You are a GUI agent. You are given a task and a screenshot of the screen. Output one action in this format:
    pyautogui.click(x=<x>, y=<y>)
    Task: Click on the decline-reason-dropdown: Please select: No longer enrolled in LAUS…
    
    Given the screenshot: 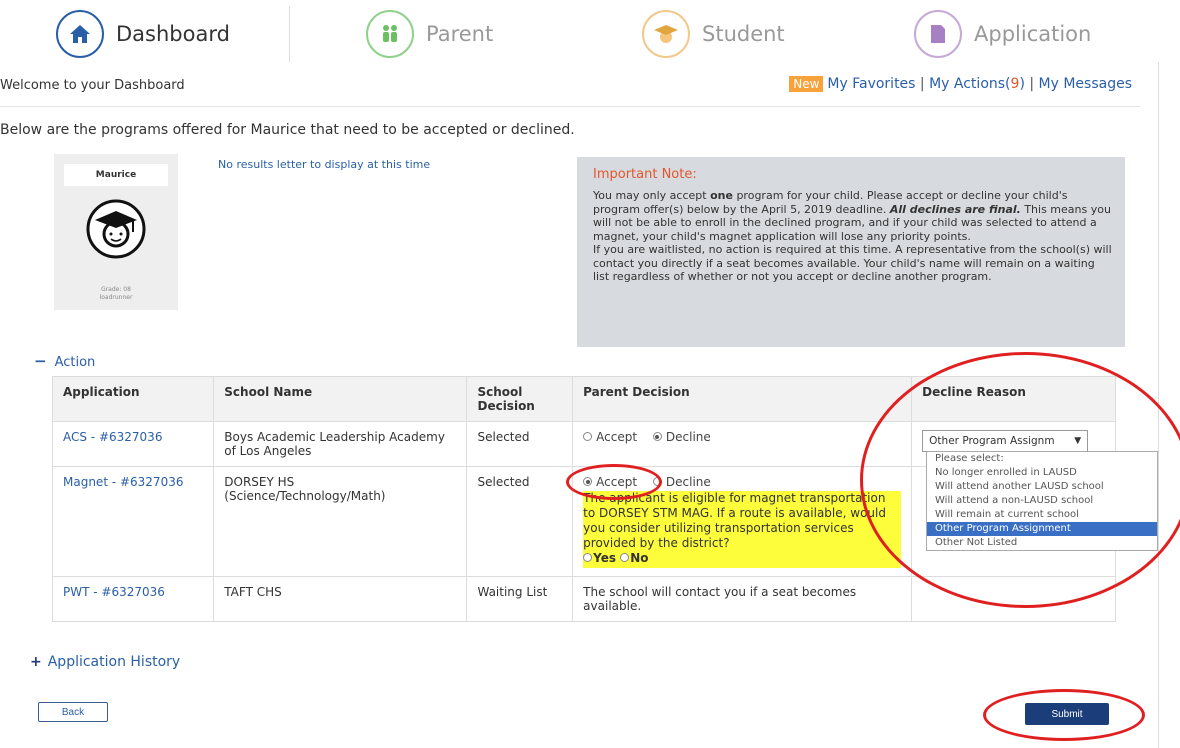 What is the action you would take?
    pyautogui.click(x=1042, y=501)
    